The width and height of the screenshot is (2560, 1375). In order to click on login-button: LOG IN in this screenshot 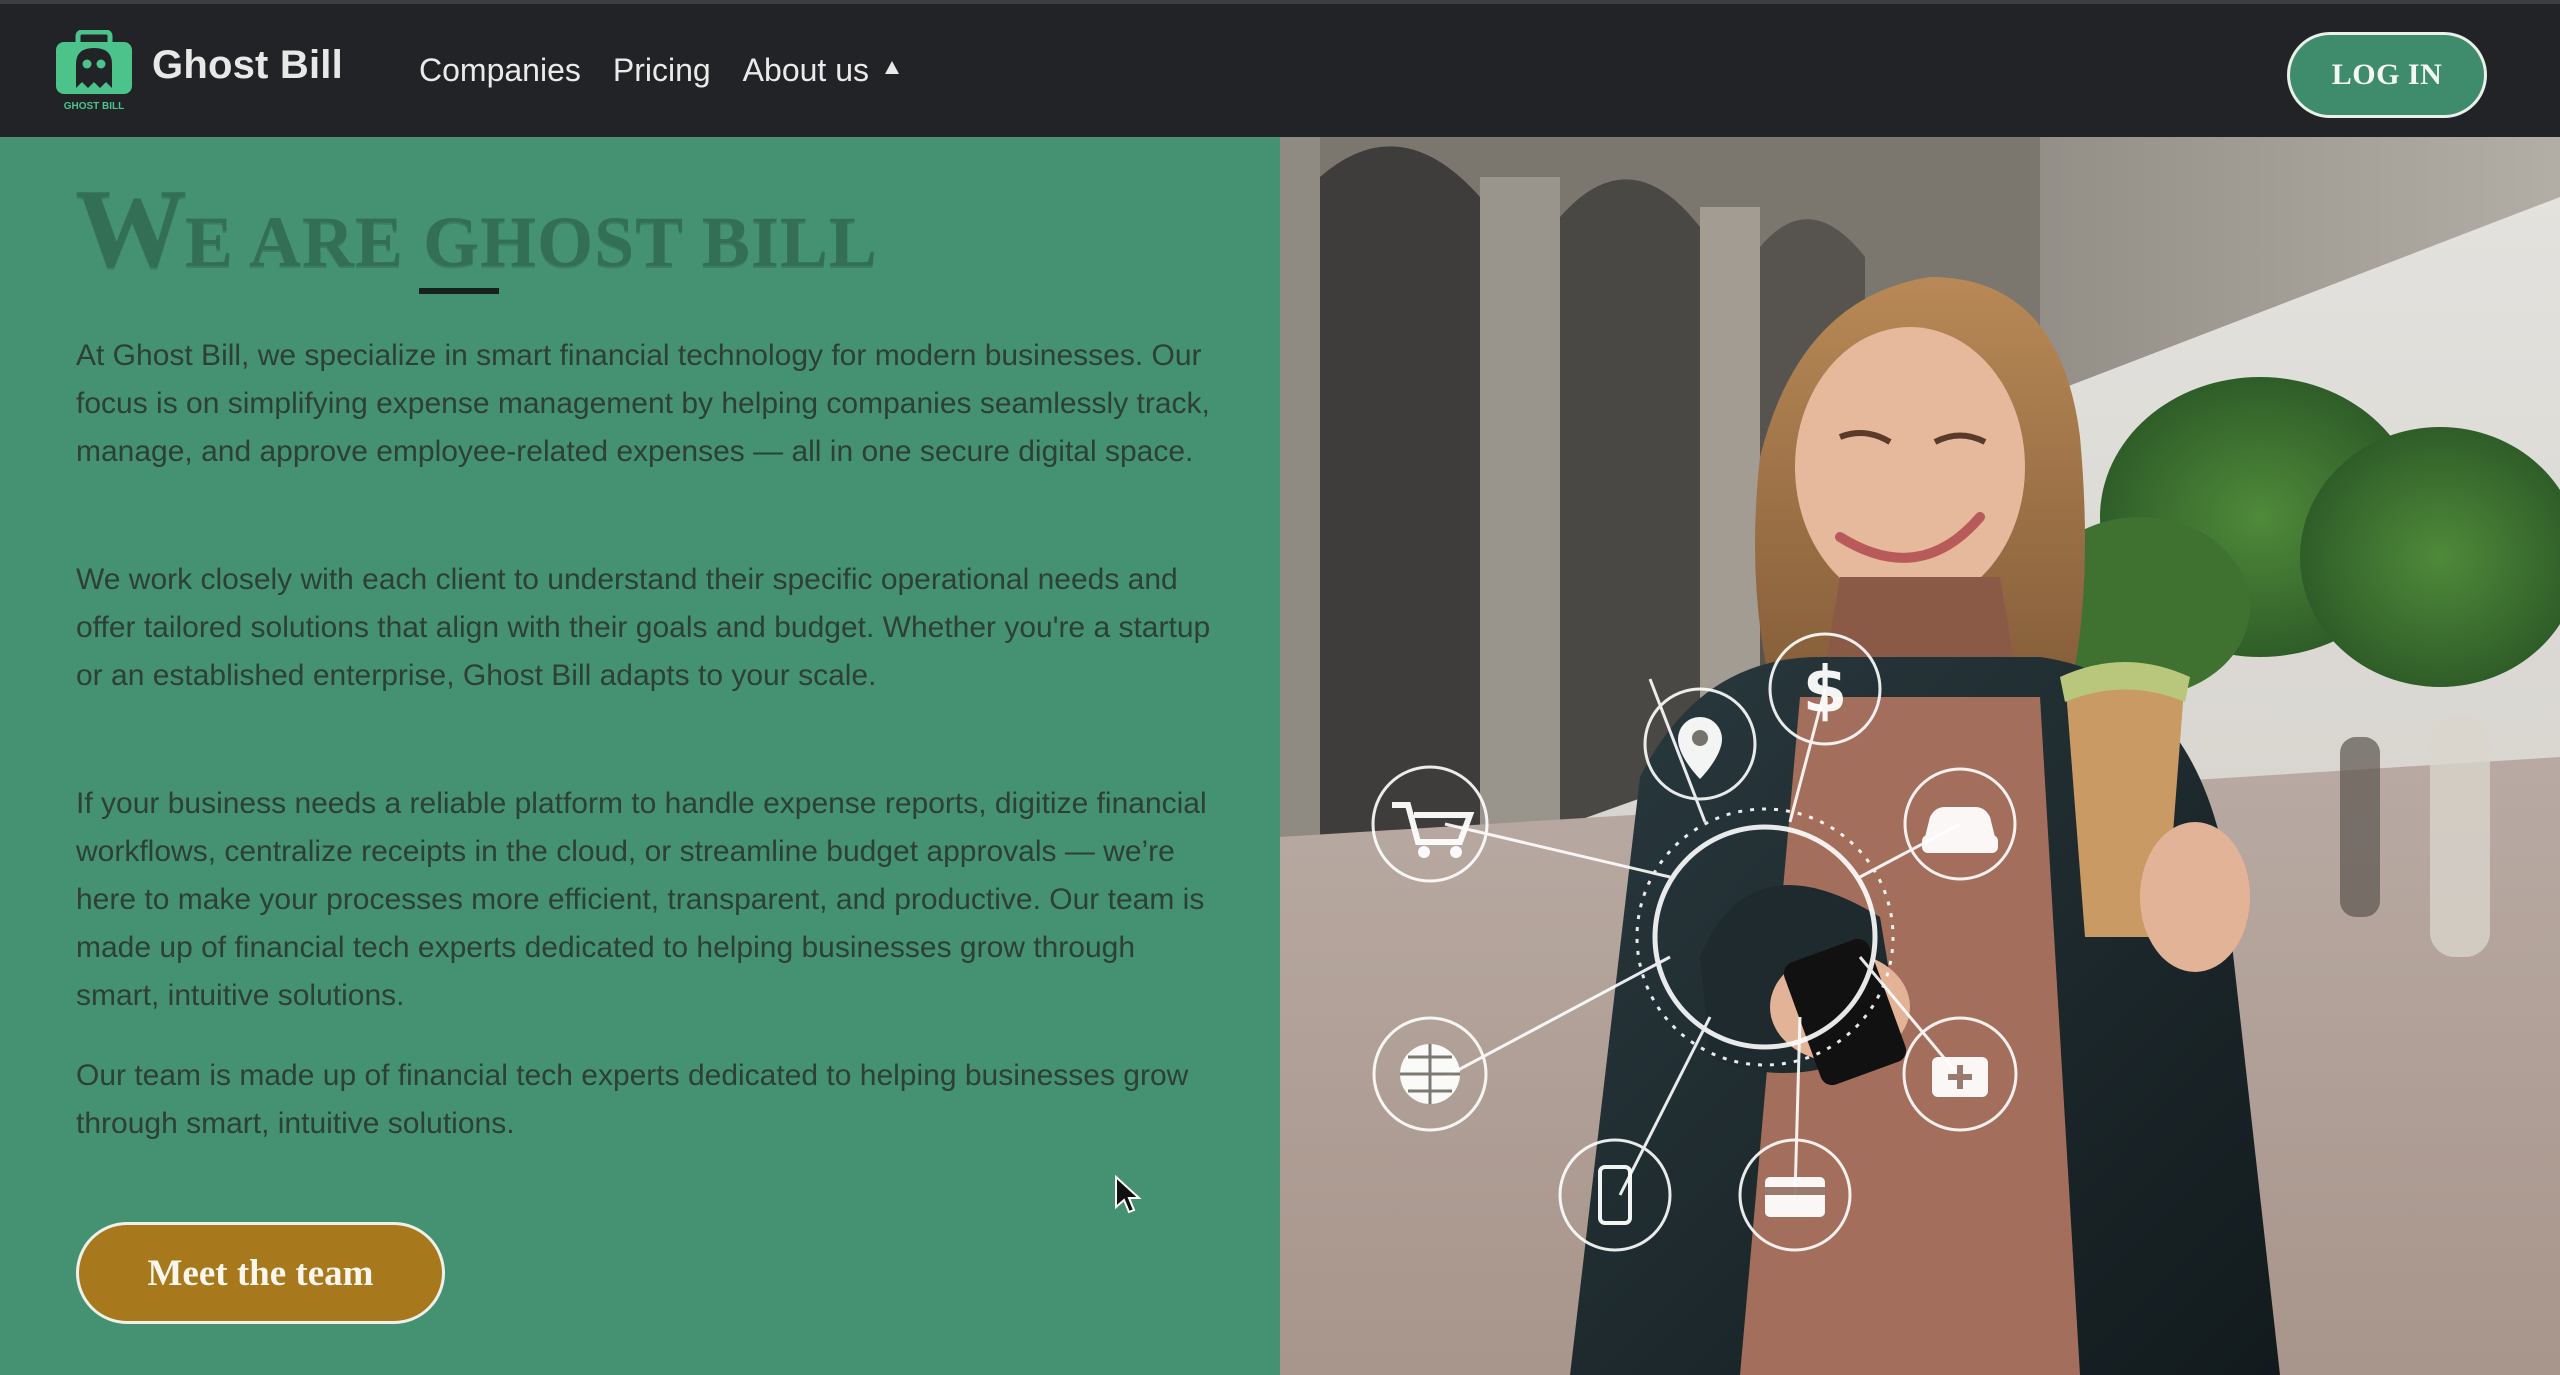, I will do `click(2387, 75)`.